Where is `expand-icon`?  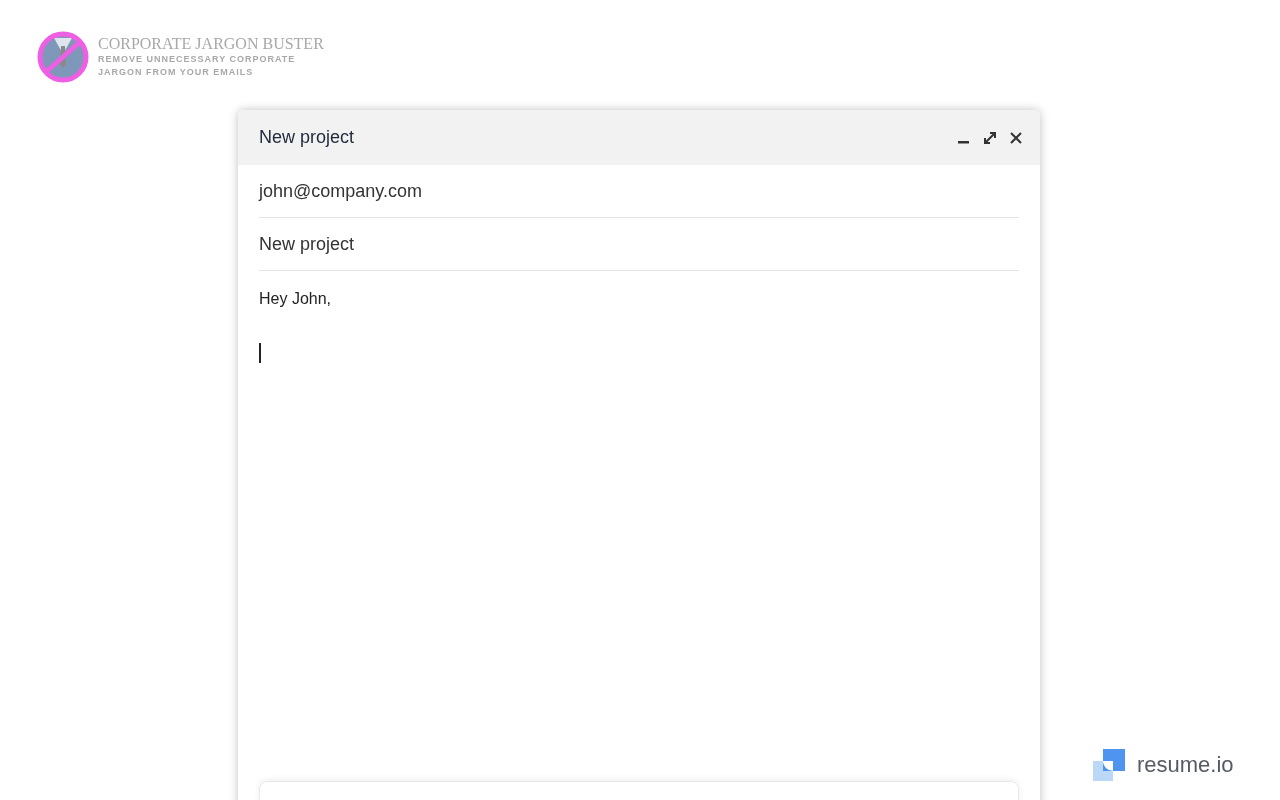
expand-icon is located at coordinates (990, 137).